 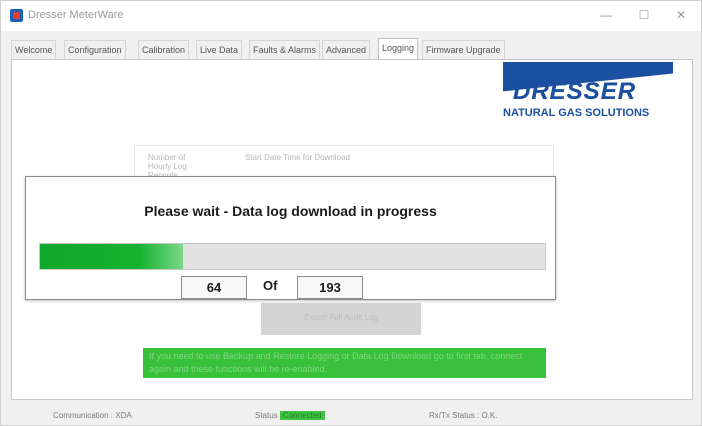 What do you see at coordinates (164, 49) in the screenshot?
I see `tab-calibration: Calibration` at bounding box center [164, 49].